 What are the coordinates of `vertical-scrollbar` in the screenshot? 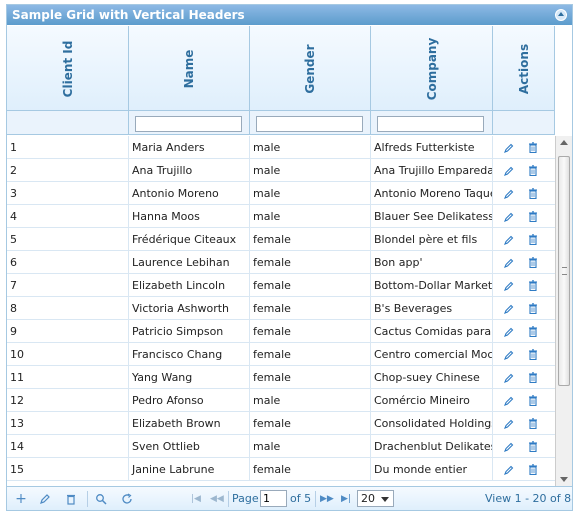 It's located at (563, 311).